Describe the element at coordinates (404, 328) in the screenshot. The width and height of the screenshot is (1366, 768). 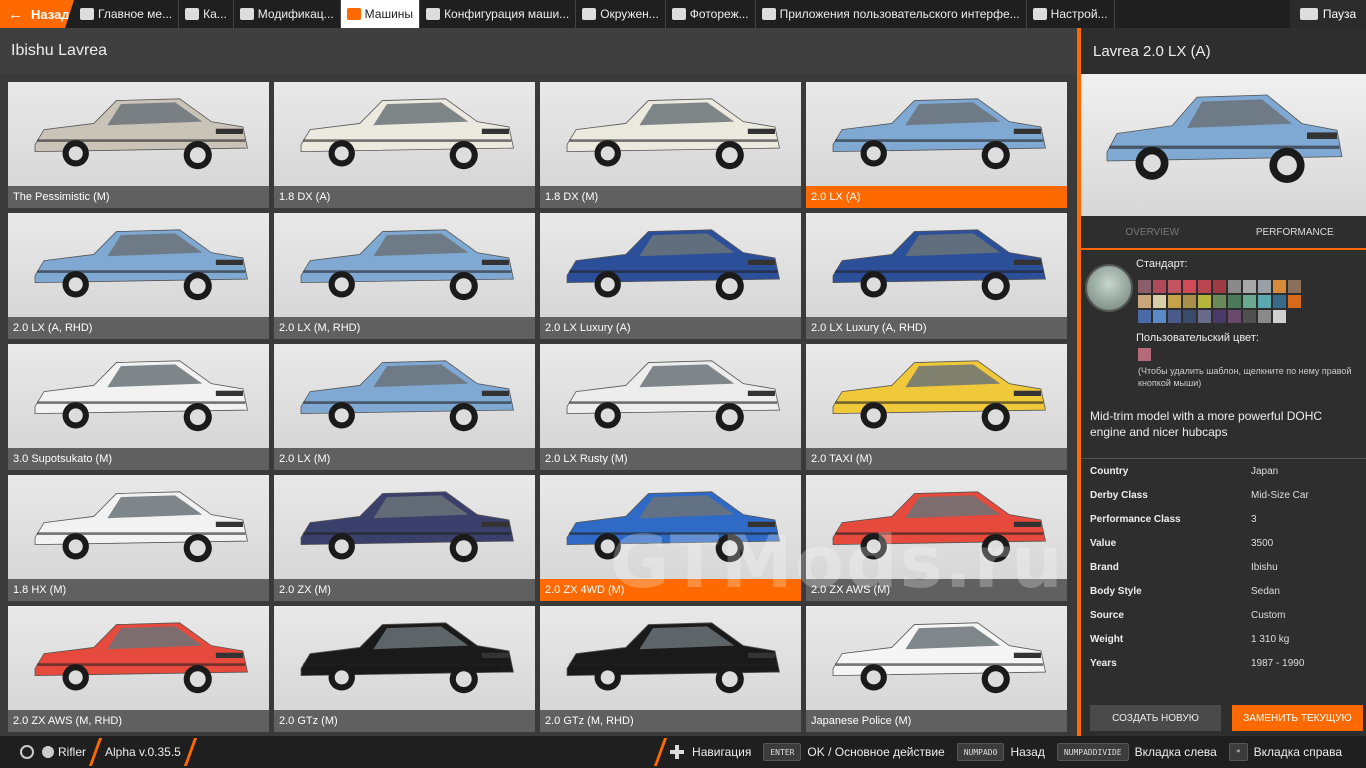
I see `vehicle-card-label: 2.0 LX (M, RHD)` at that location.